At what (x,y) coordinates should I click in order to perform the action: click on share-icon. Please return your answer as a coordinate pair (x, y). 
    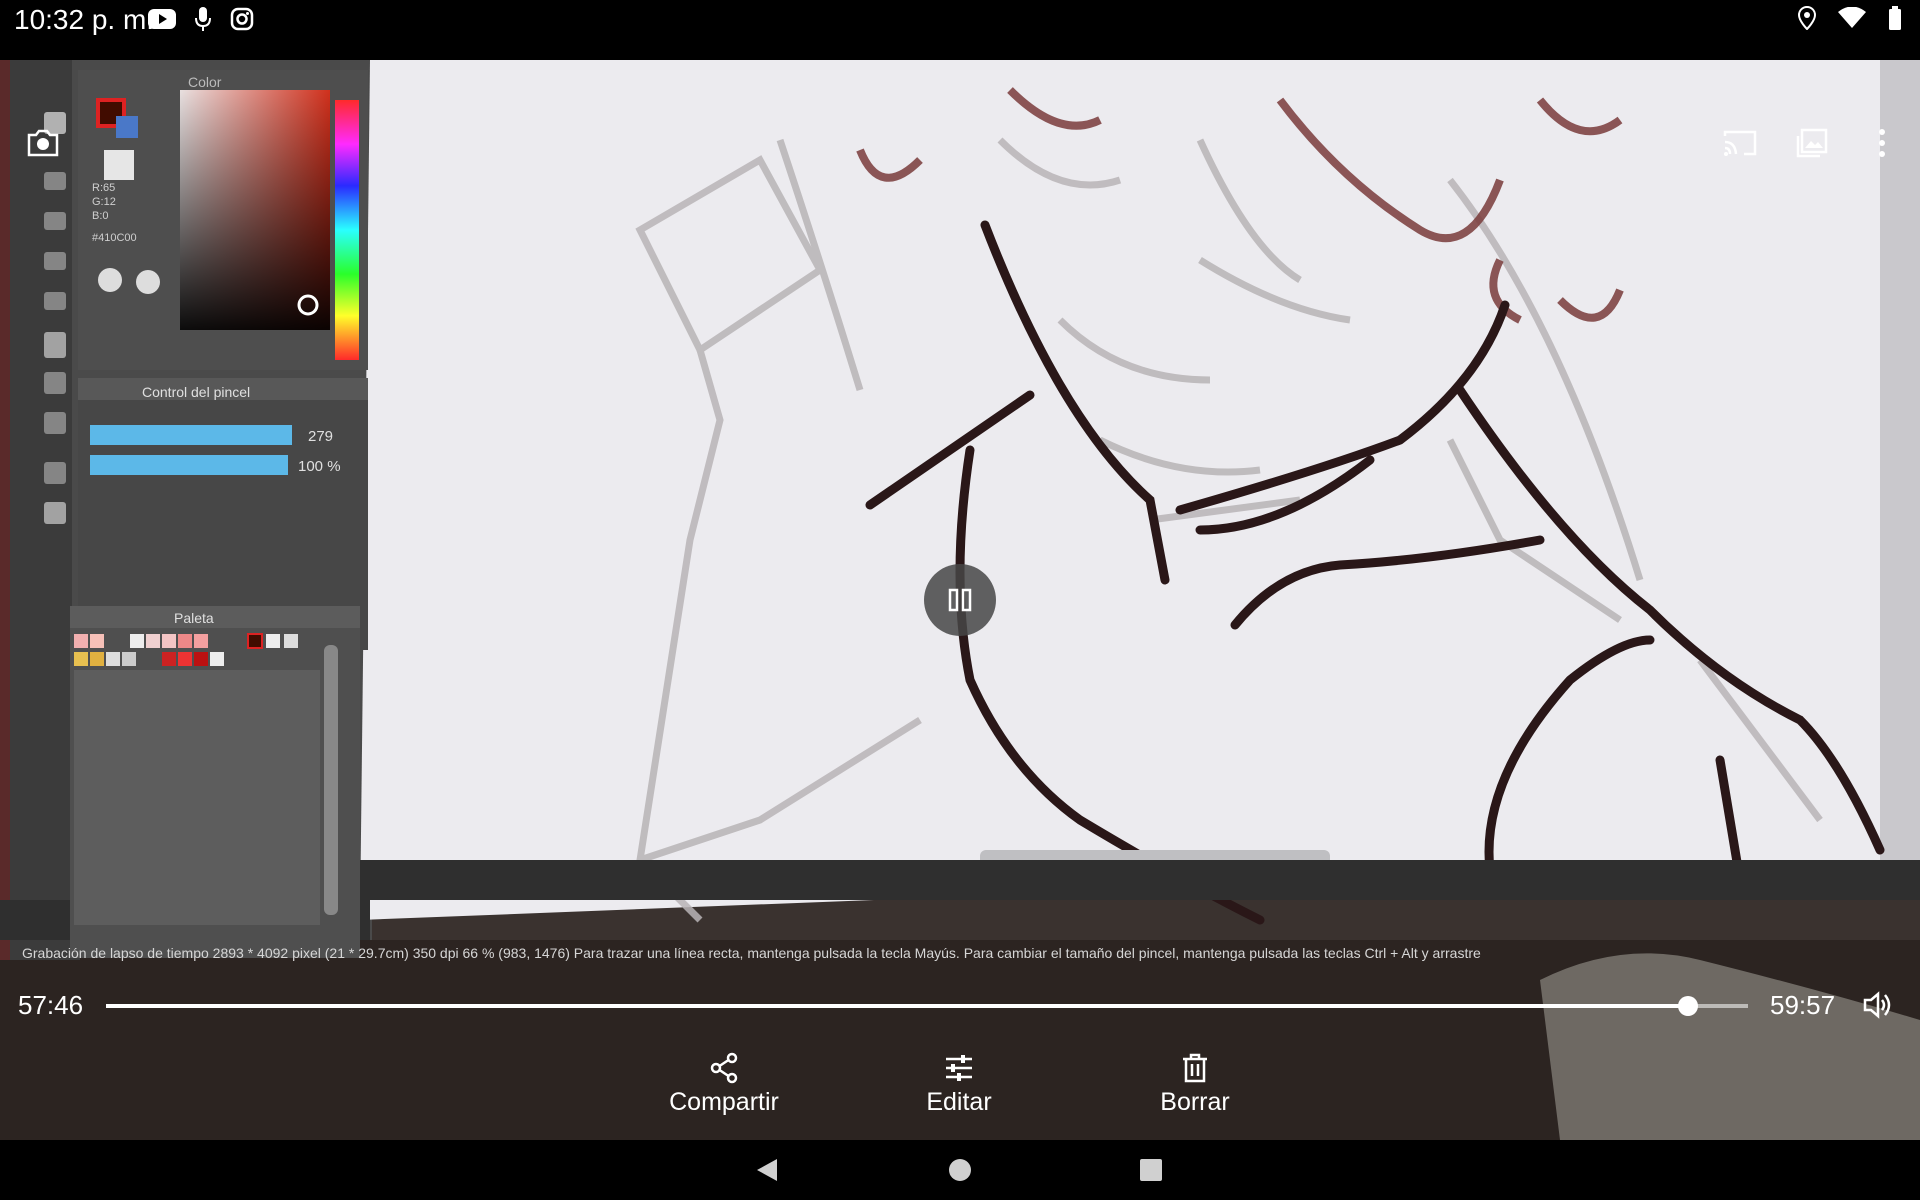
    Looking at the image, I should click on (724, 1068).